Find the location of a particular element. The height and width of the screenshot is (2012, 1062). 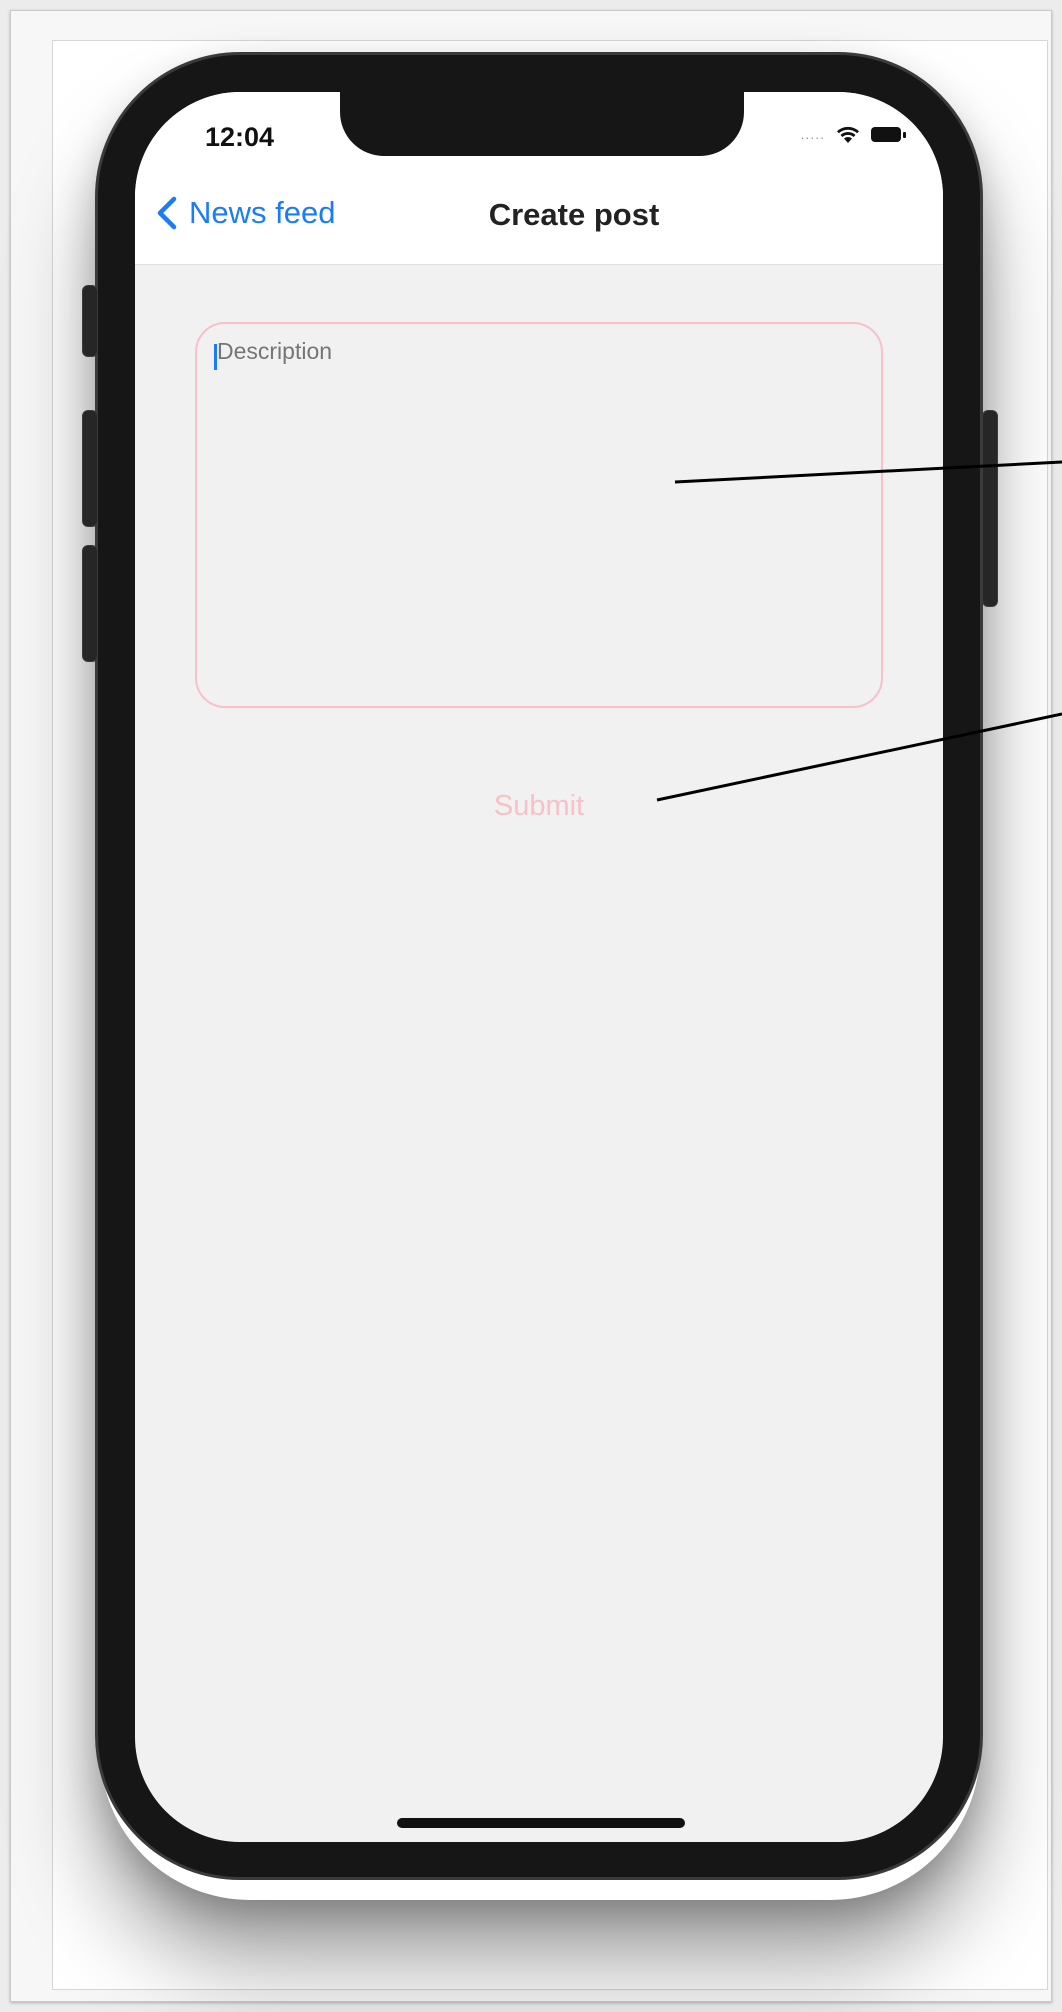

silent-switch is located at coordinates (90, 321).